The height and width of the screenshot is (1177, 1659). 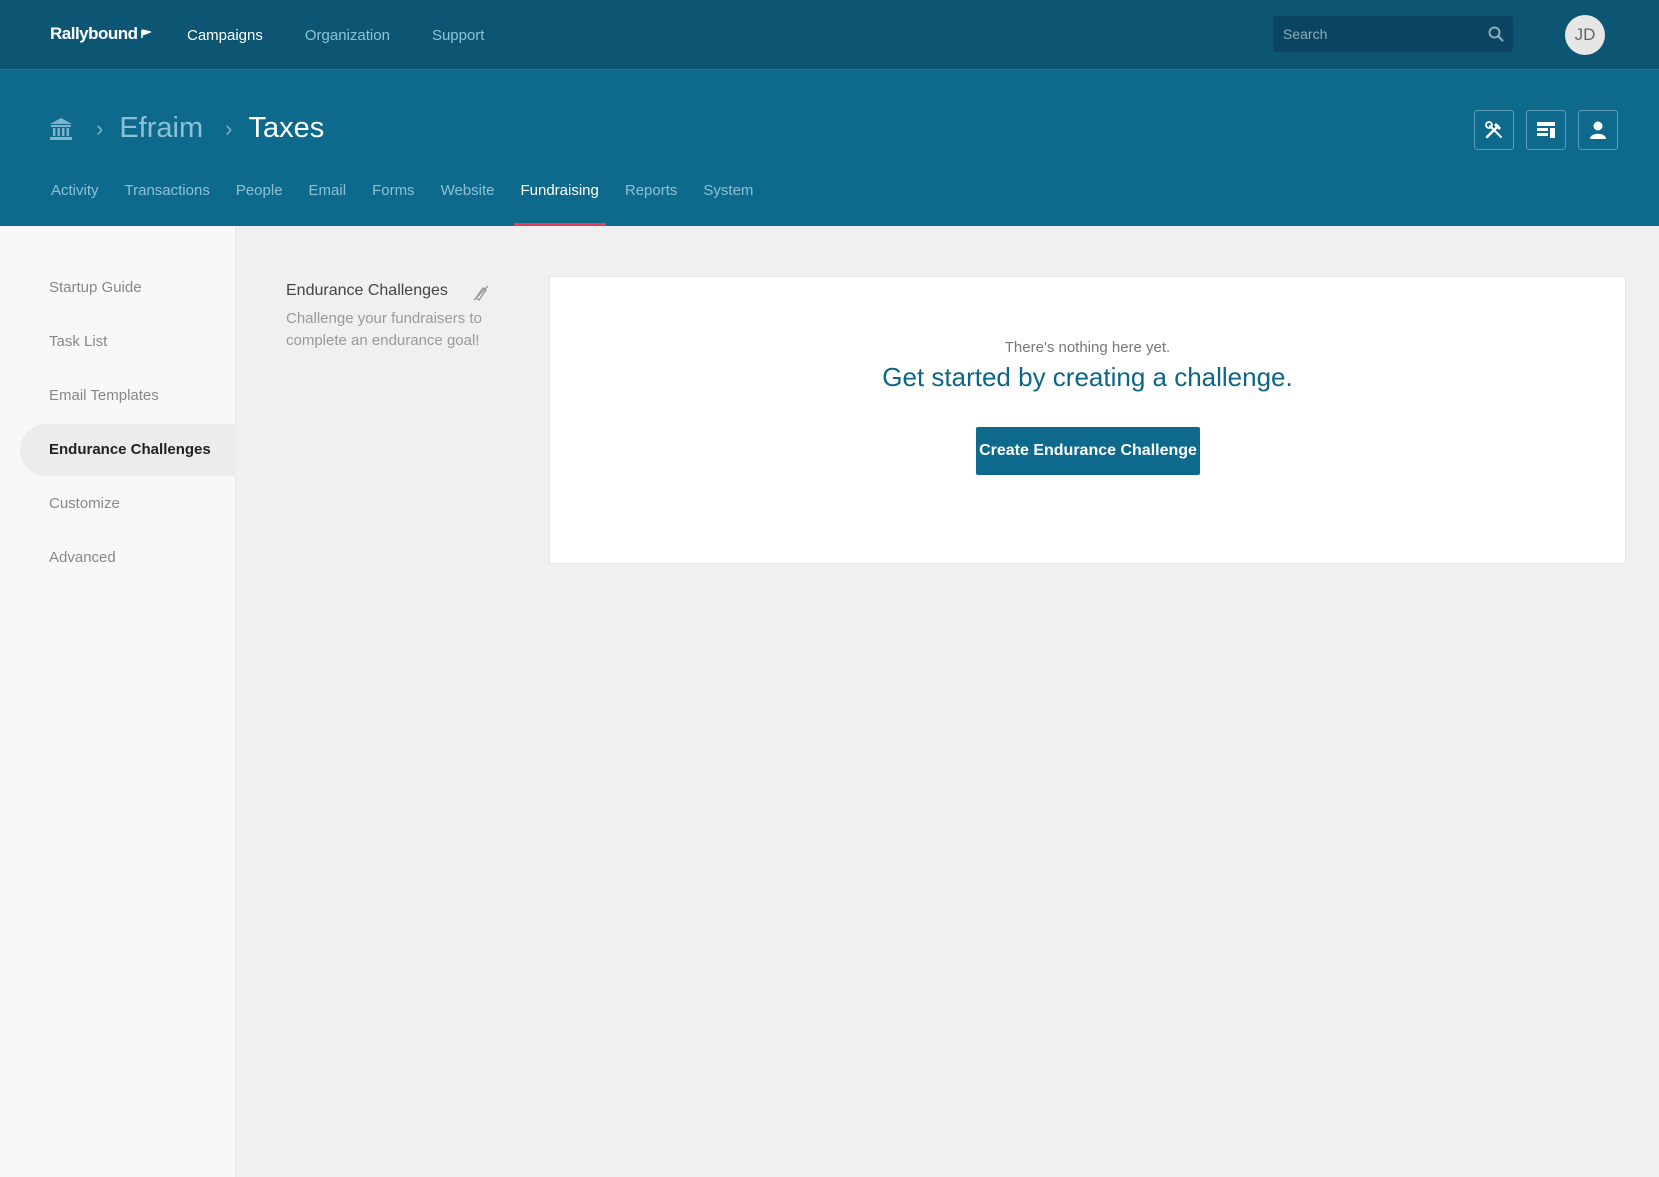 What do you see at coordinates (167, 202) in the screenshot?
I see `tab-transactions: Transactions` at bounding box center [167, 202].